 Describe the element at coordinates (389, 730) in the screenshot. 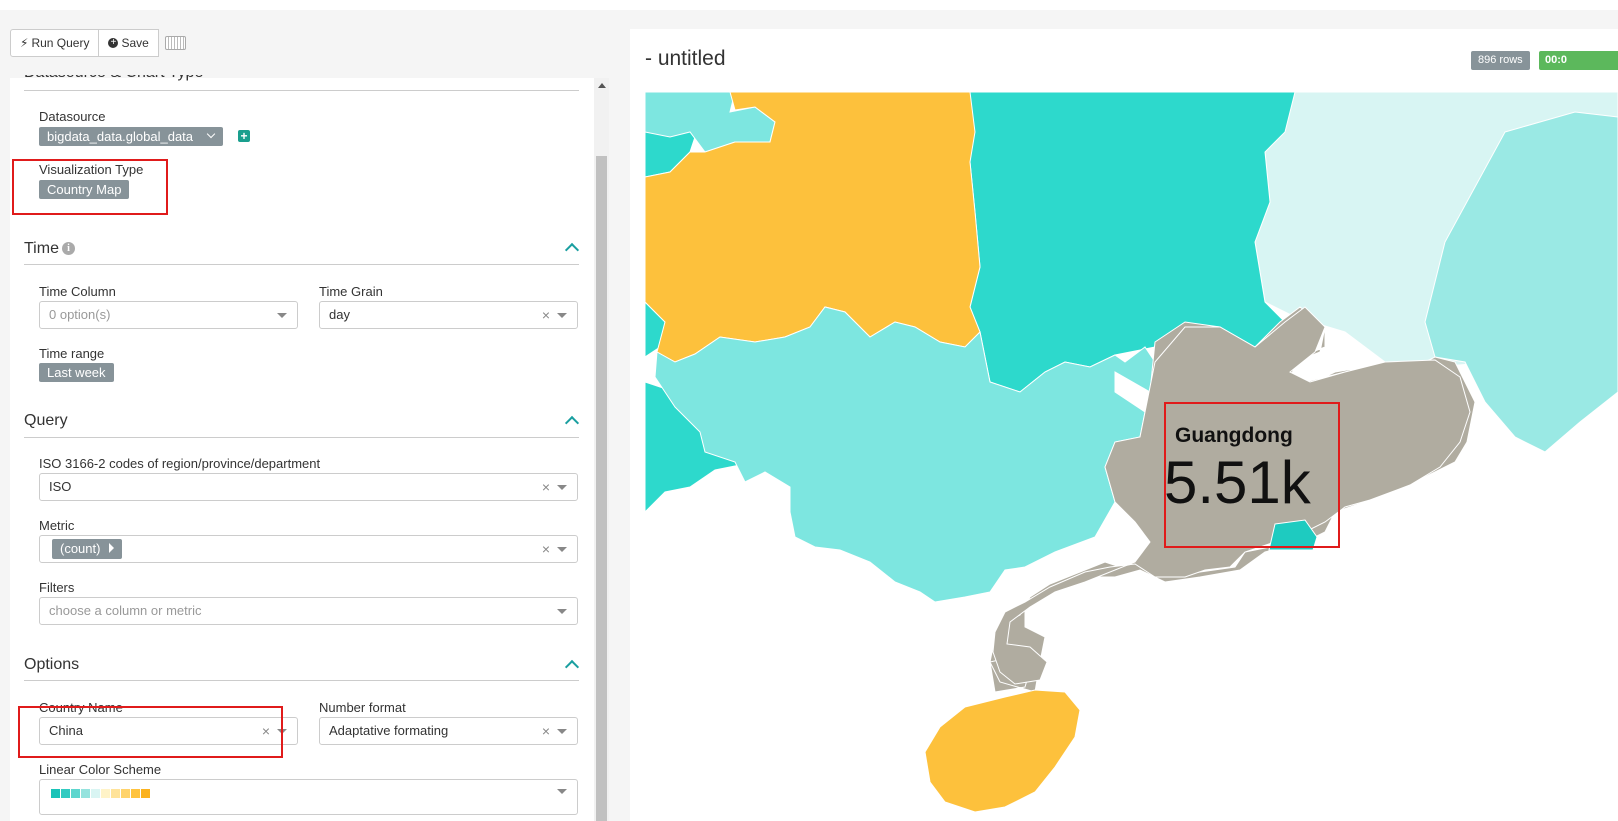

I see `number-format-value: Adaptative formating` at that location.